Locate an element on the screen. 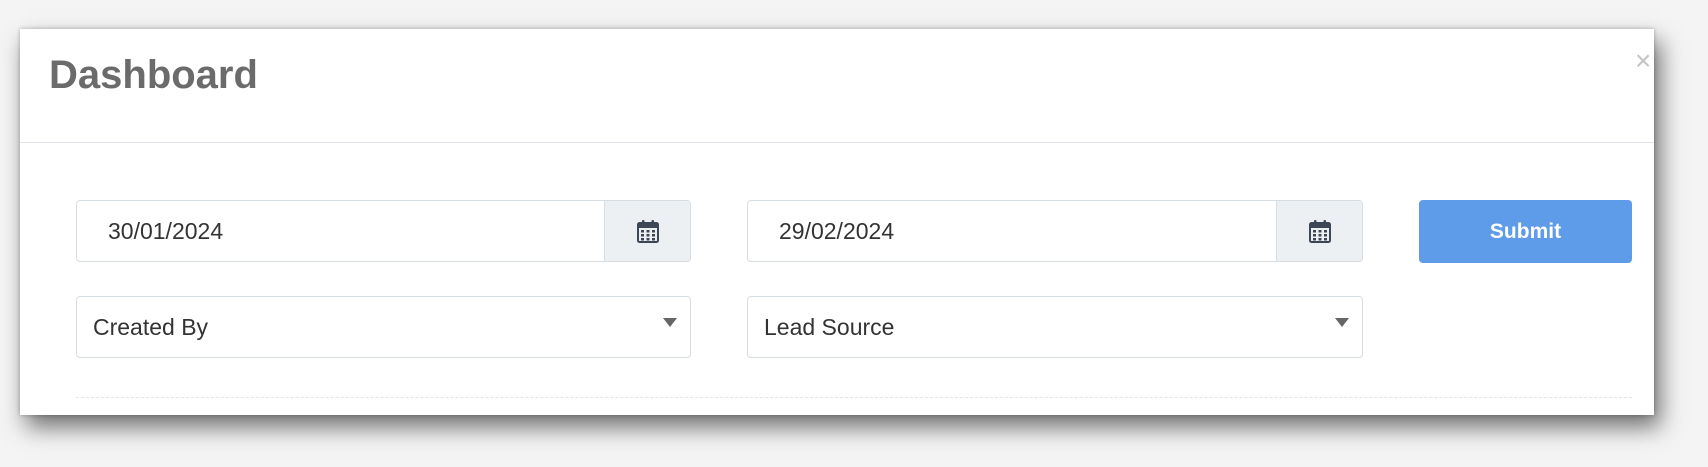  created-by-value: Created By is located at coordinates (151, 327).